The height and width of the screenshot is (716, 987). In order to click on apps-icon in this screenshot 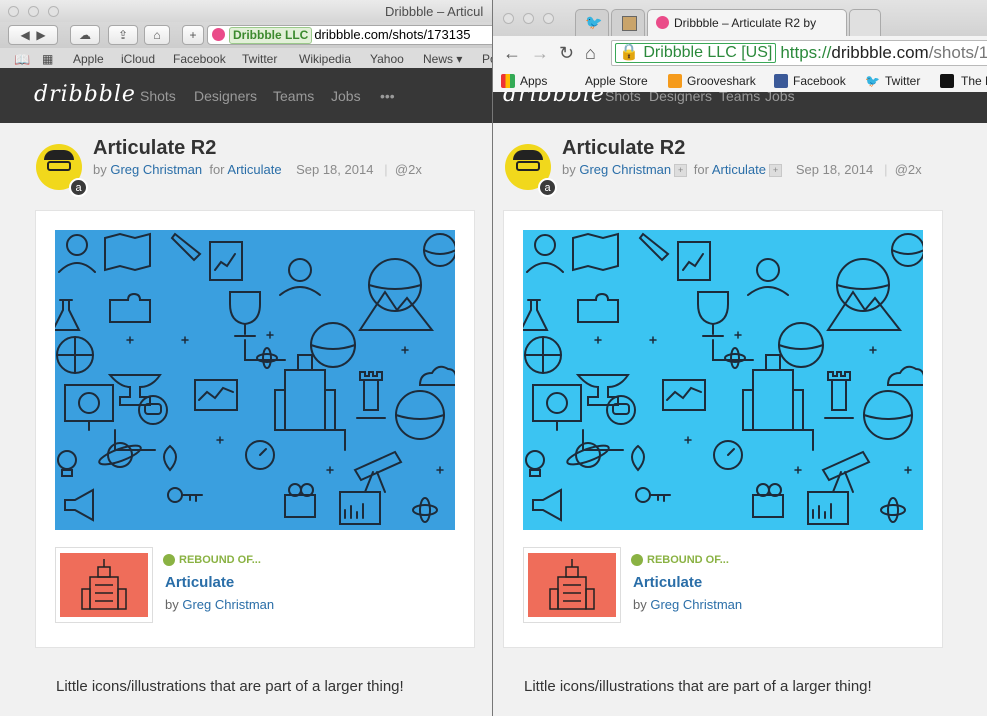, I will do `click(508, 81)`.